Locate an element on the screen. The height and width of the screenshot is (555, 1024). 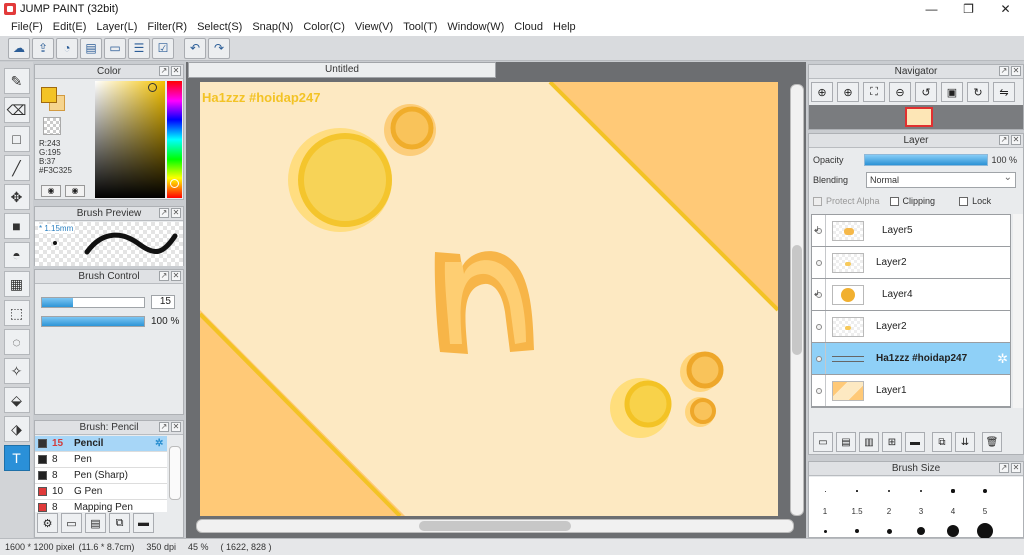
close-button: ✕ is located at coordinates (1005, 9).